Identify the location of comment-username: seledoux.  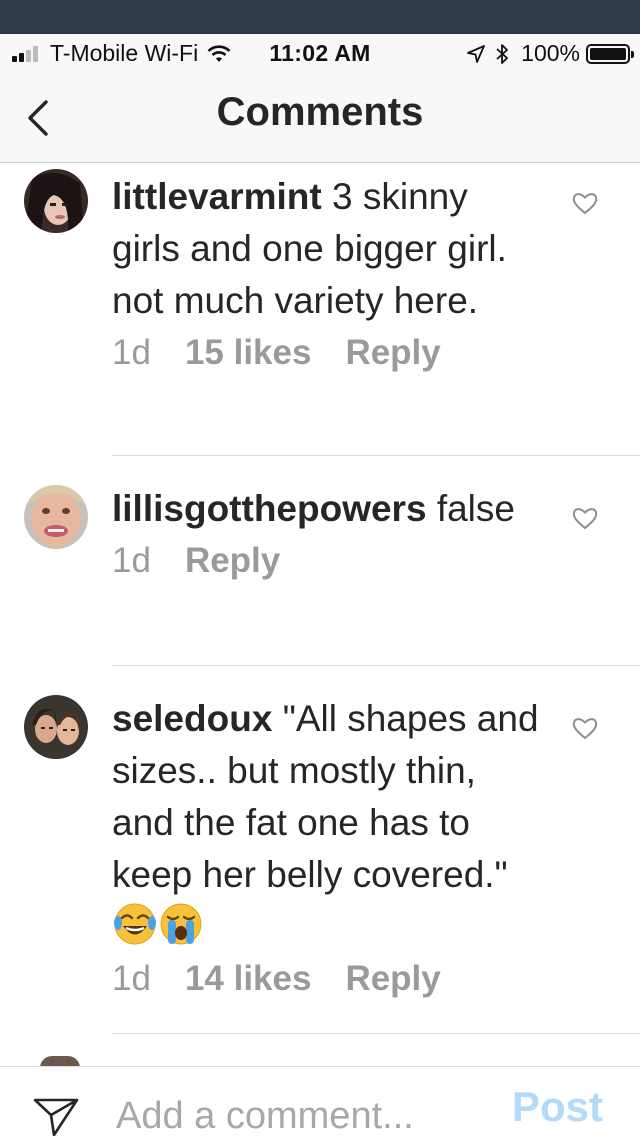
(192, 718).